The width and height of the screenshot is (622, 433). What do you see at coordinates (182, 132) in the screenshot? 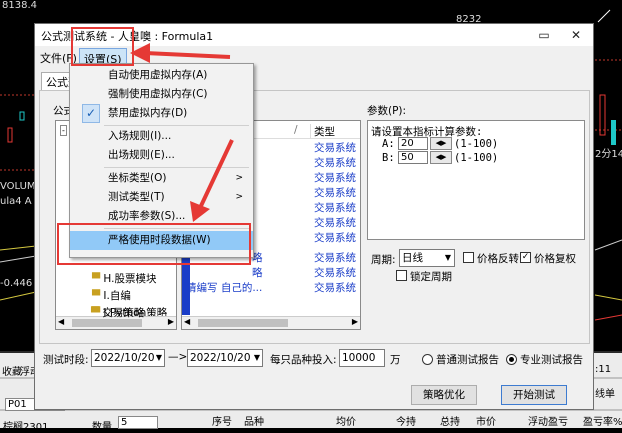
I see `annotation-arrows` at bounding box center [182, 132].